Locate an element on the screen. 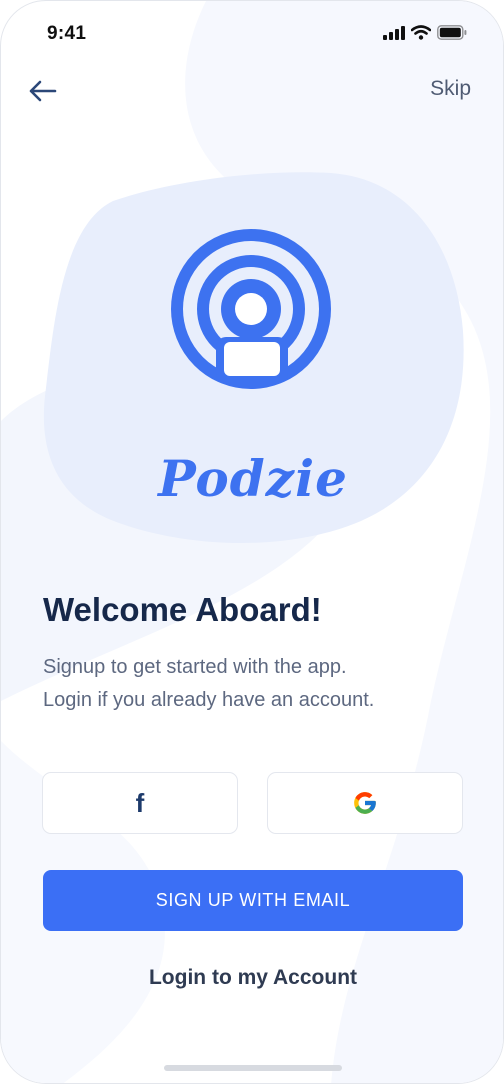  status-icons is located at coordinates (425, 32).